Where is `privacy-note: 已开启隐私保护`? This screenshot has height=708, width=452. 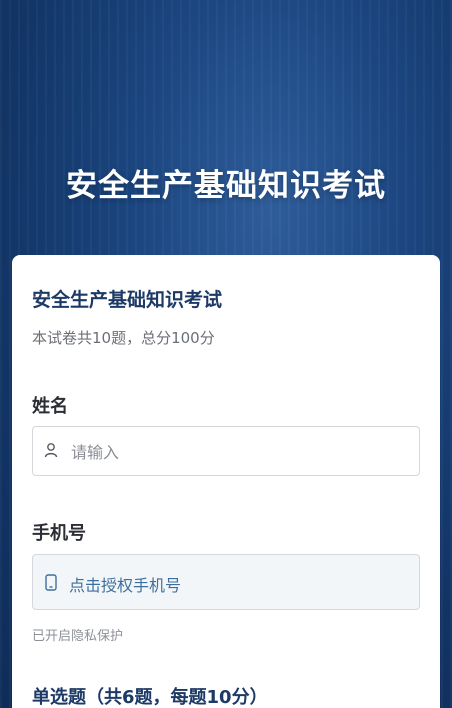
privacy-note: 已开启隐私保护 is located at coordinates (78, 636).